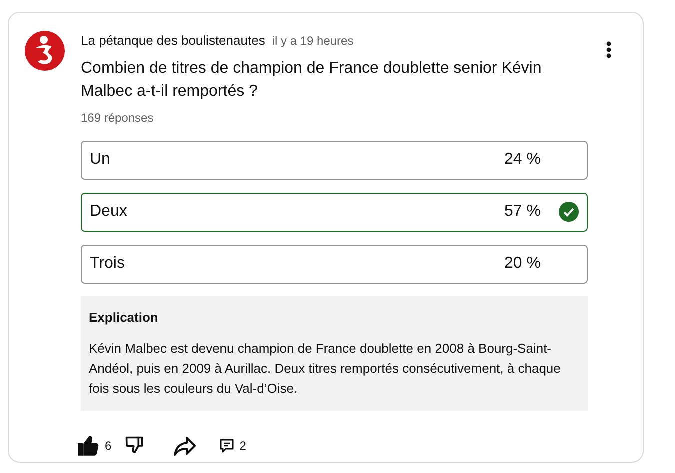  I want to click on option-percent: 24 %, so click(522, 160).